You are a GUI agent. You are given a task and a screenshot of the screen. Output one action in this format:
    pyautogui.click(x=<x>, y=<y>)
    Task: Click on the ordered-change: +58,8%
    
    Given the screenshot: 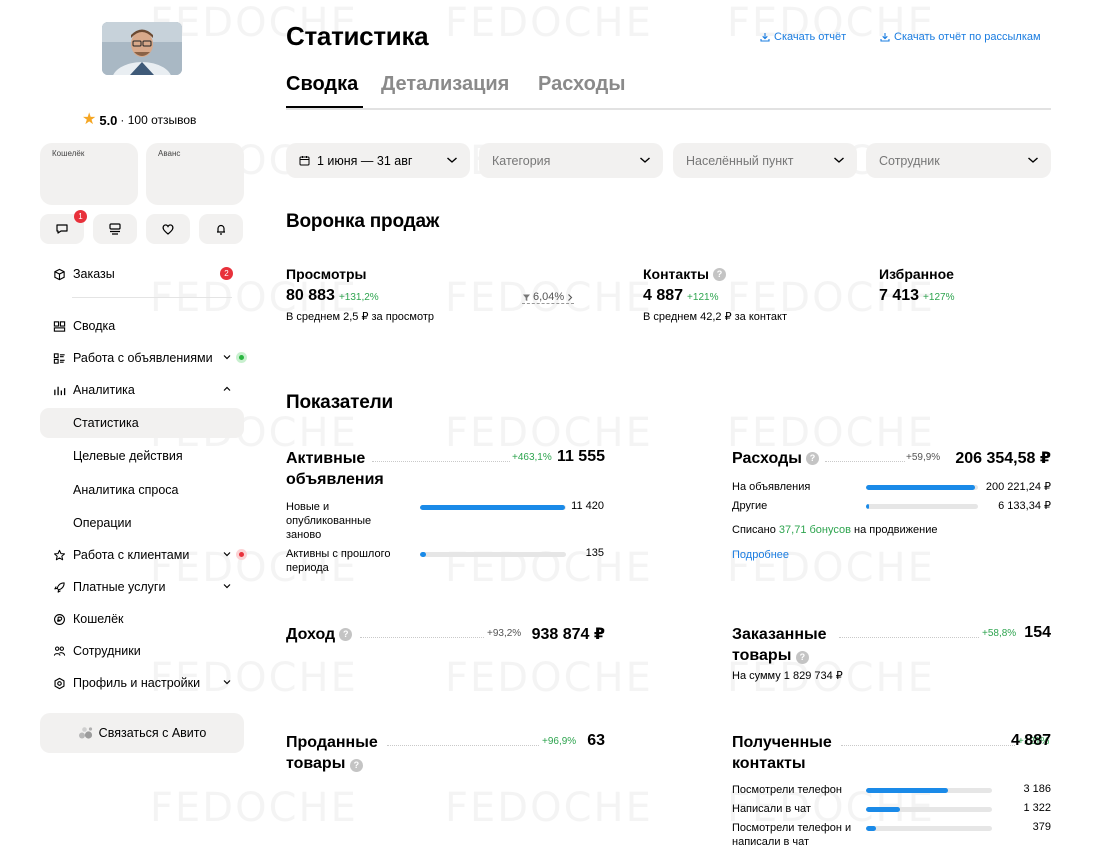 What is the action you would take?
    pyautogui.click(x=999, y=633)
    